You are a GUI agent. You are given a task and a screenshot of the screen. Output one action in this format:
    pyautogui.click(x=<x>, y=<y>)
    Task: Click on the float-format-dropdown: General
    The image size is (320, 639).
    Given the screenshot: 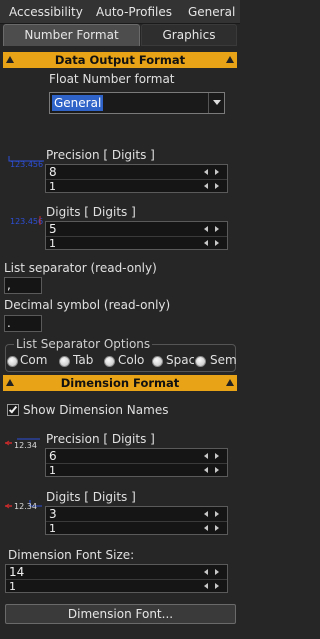 What is the action you would take?
    pyautogui.click(x=137, y=103)
    